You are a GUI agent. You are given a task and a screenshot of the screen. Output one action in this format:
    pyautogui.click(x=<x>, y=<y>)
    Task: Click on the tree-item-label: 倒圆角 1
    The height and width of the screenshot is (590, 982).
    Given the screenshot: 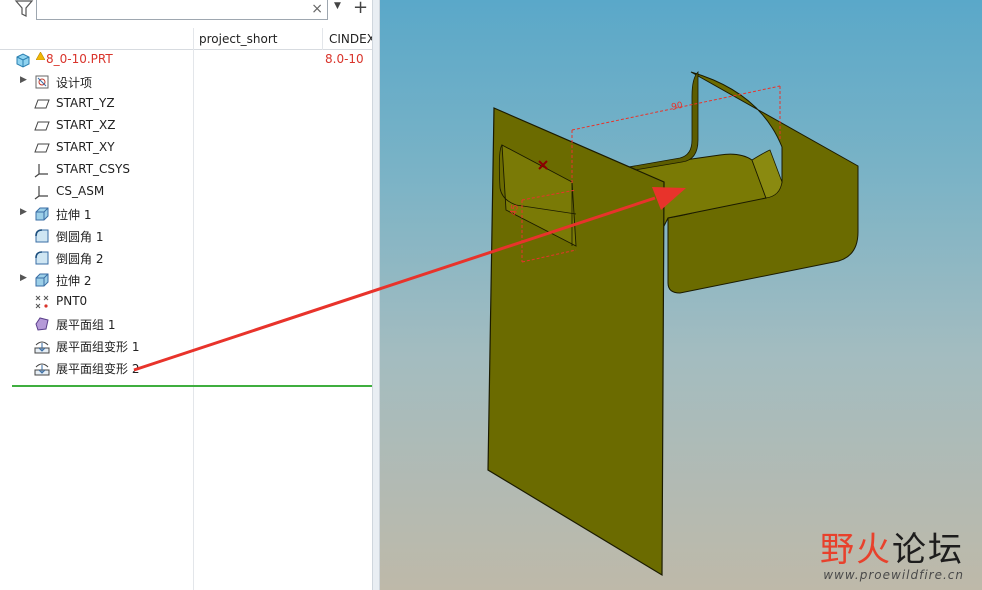 What is the action you would take?
    pyautogui.click(x=80, y=237)
    